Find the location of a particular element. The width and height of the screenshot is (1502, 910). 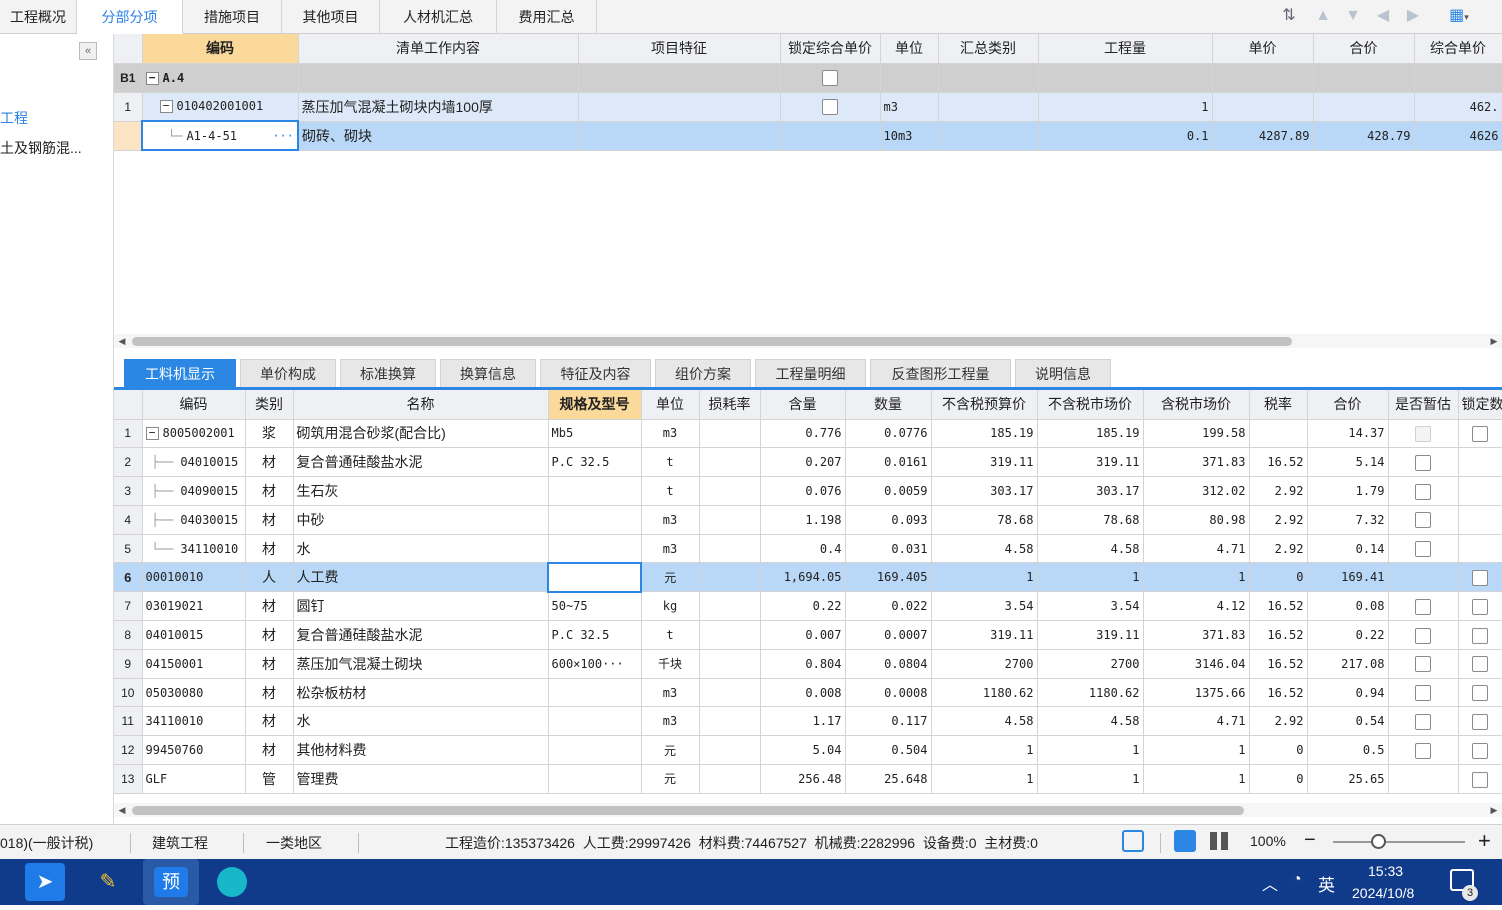

cell-code: 04150001 is located at coordinates (194, 664).